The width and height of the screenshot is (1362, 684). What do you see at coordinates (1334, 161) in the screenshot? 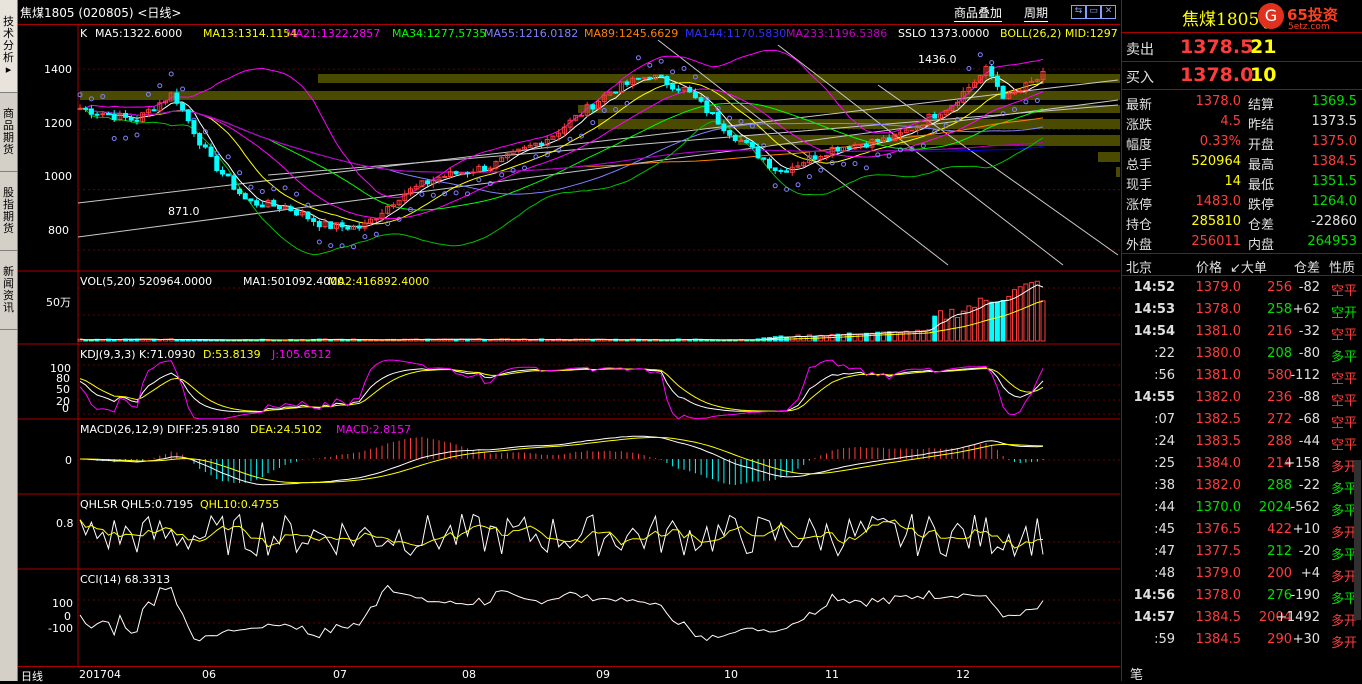
I see `stat-value: 1384.5` at bounding box center [1334, 161].